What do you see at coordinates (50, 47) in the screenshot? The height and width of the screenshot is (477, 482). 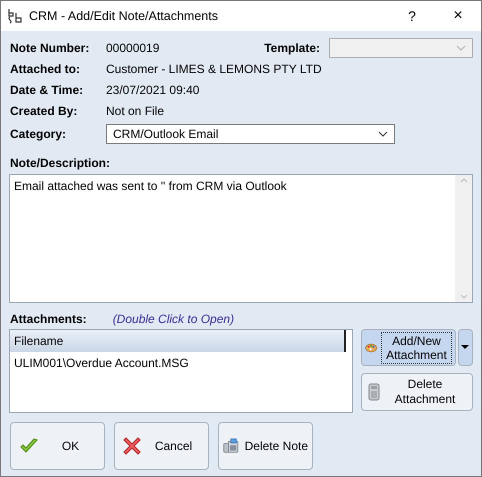 I see `field-label: Note Number:` at bounding box center [50, 47].